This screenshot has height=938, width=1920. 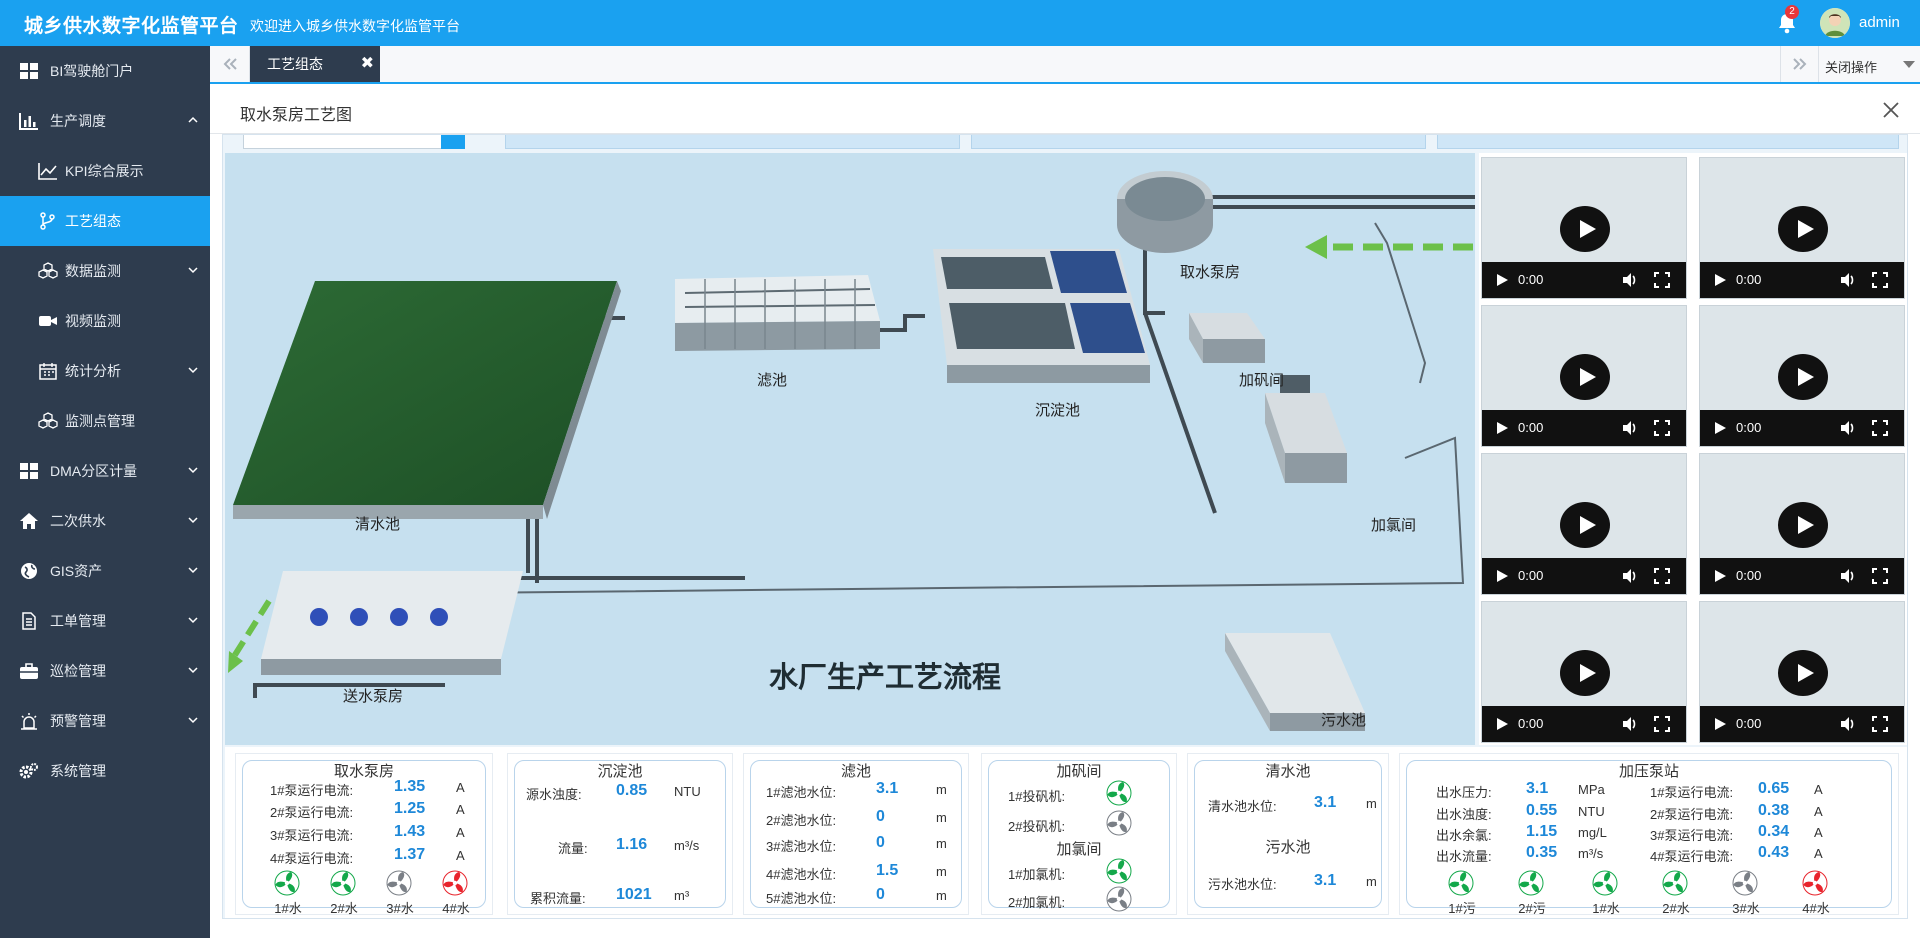 I want to click on close-operations-dropdown: 关闭操作, so click(x=1851, y=66).